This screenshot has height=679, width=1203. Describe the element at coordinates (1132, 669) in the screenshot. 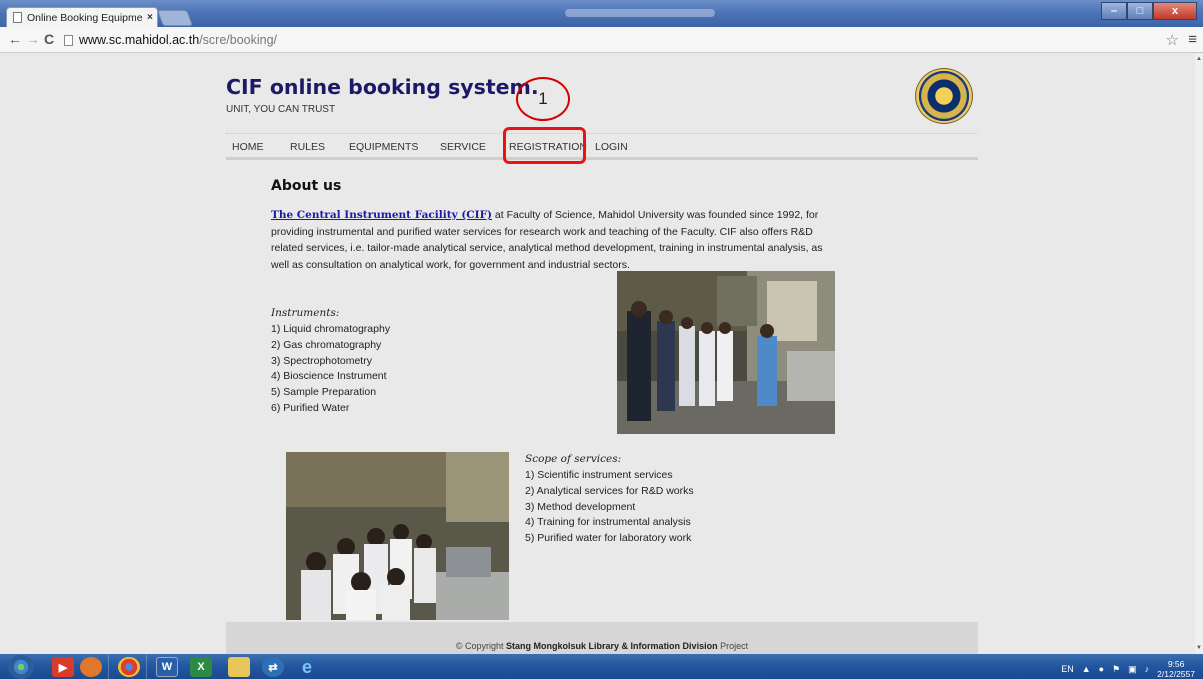

I see `network-icon: ▣` at that location.